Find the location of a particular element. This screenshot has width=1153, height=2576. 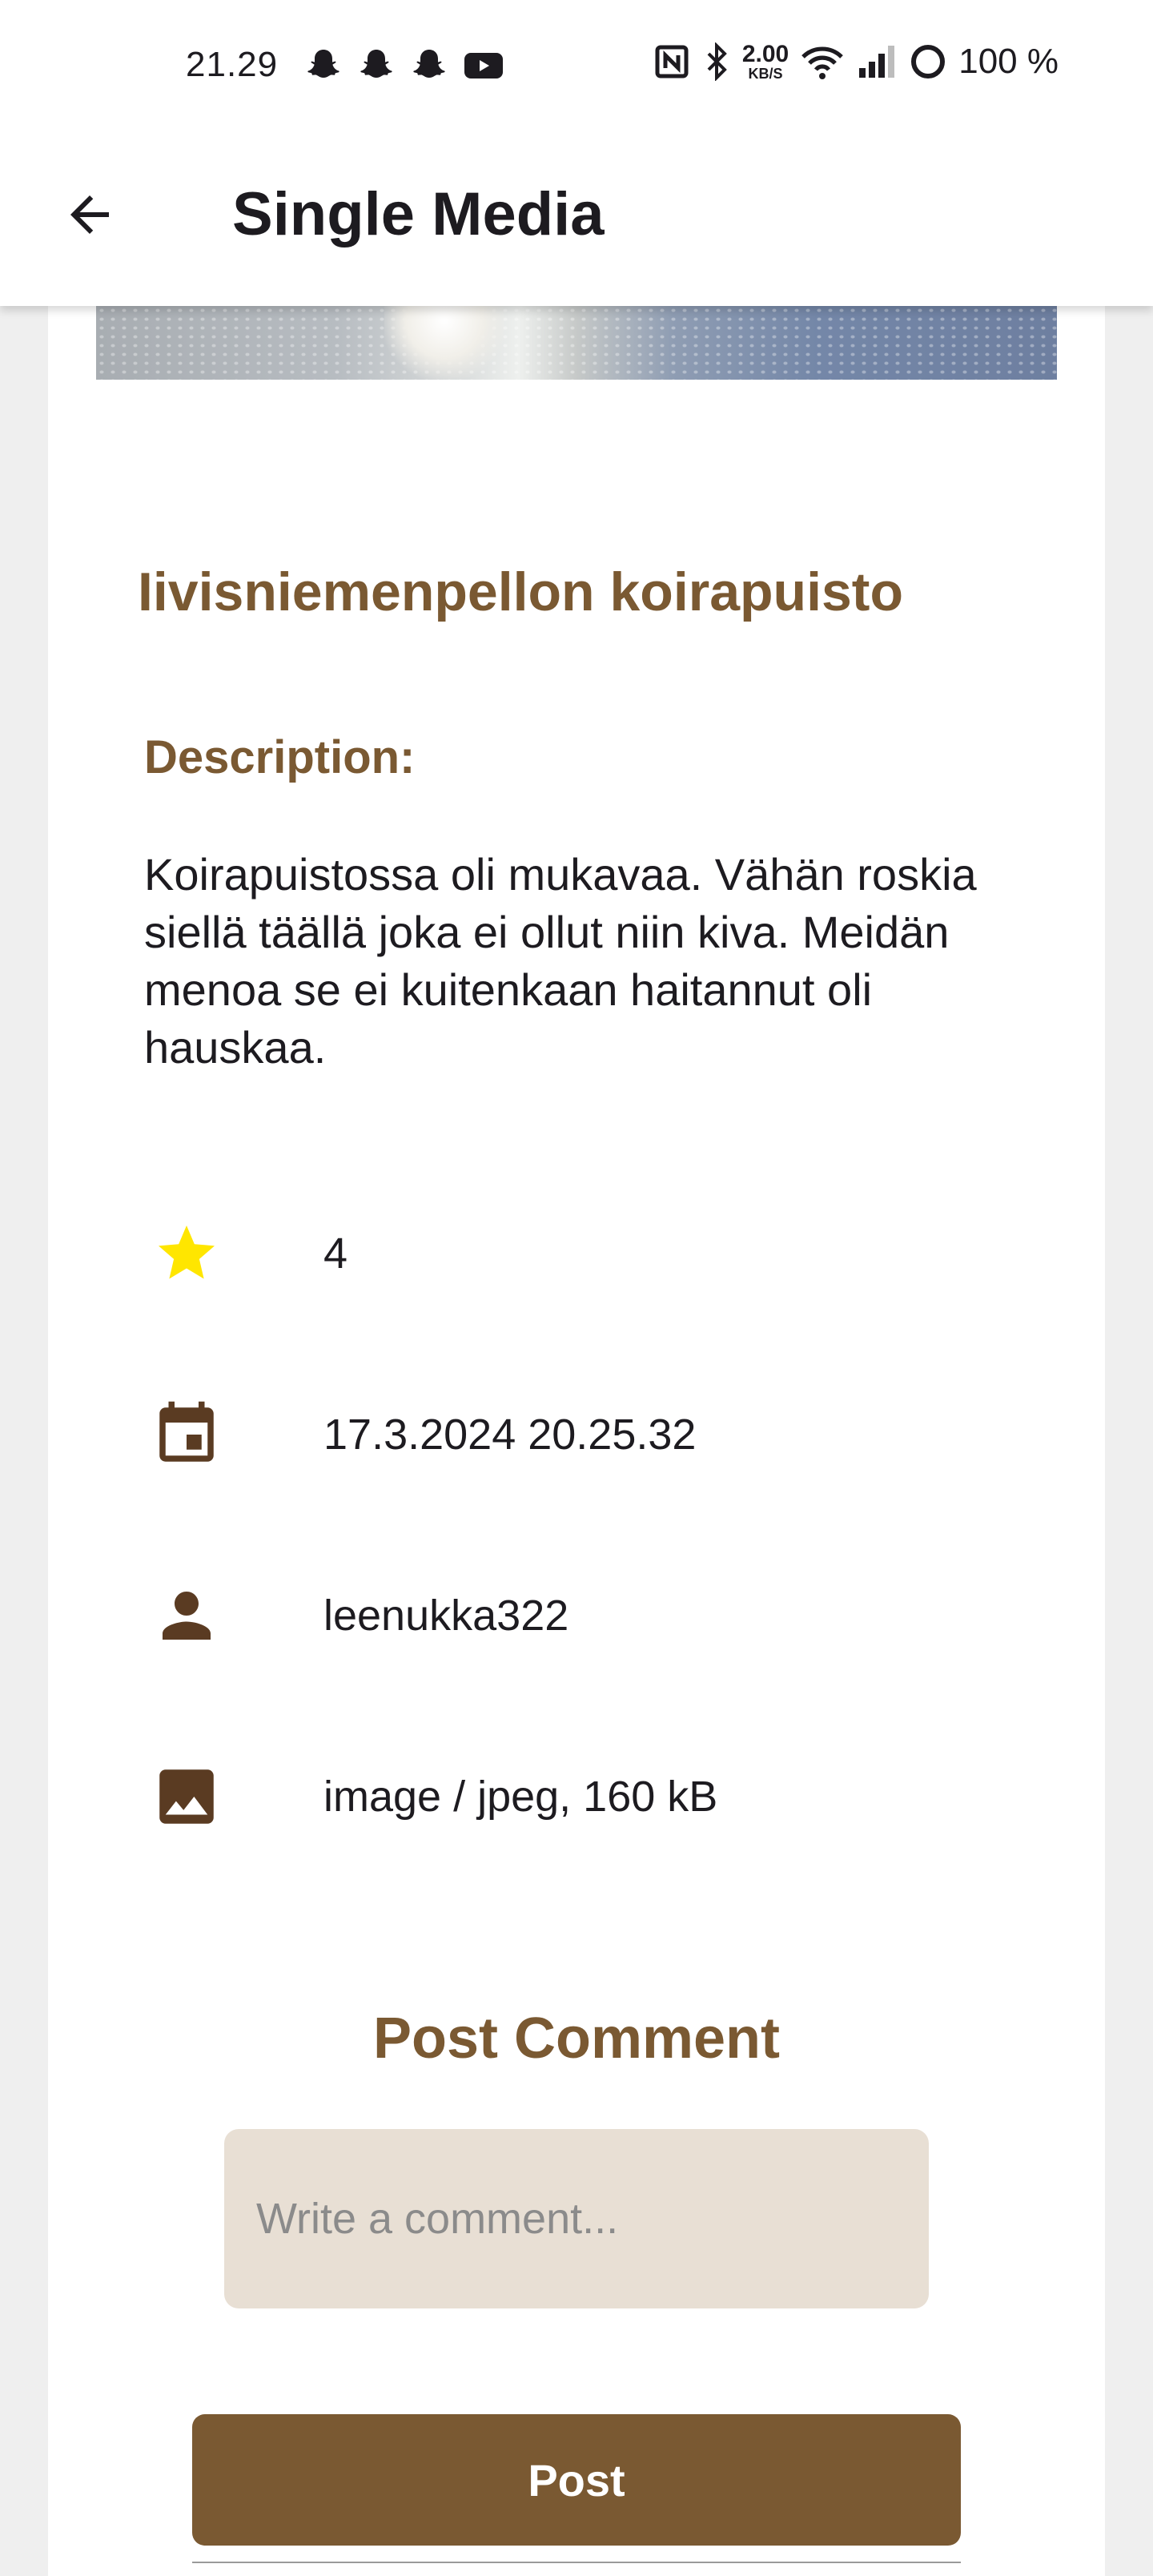

notification-icons is located at coordinates (404, 65).